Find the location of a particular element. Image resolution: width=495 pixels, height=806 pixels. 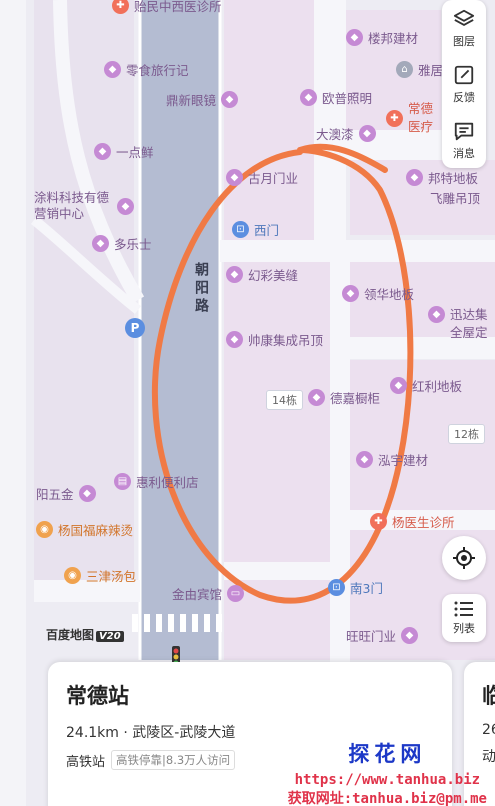

map-logo: 百度地图 V20 is located at coordinates (85, 634).